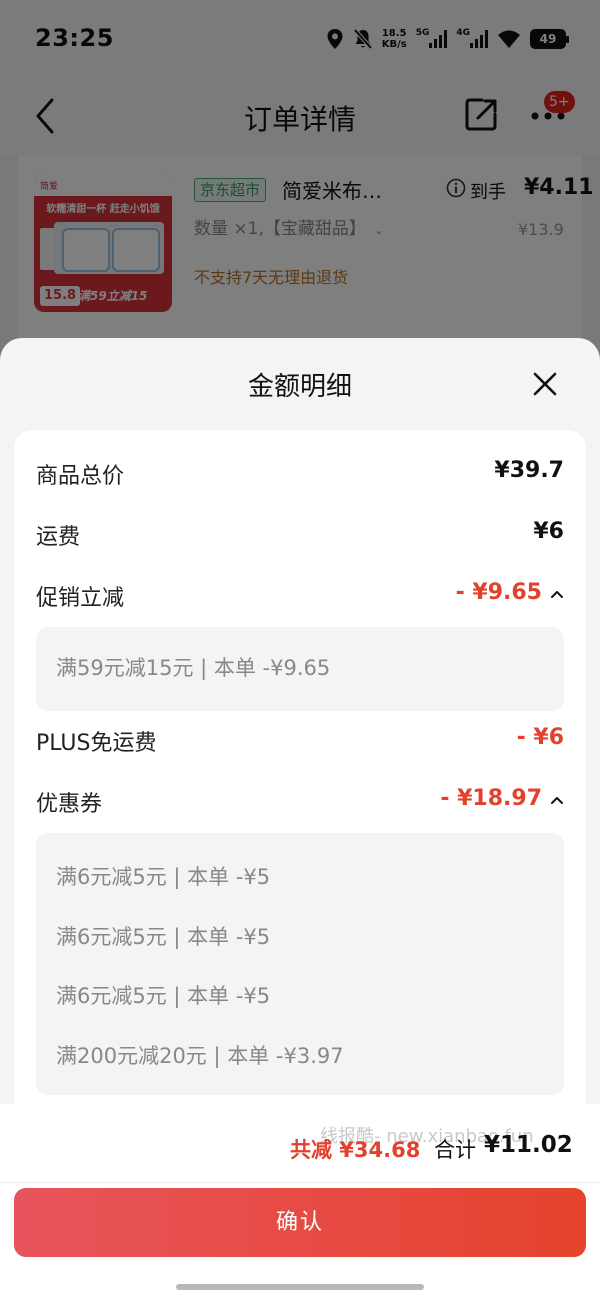 The width and height of the screenshot is (600, 1302). What do you see at coordinates (69, 804) in the screenshot?
I see `row-label: 优惠券` at bounding box center [69, 804].